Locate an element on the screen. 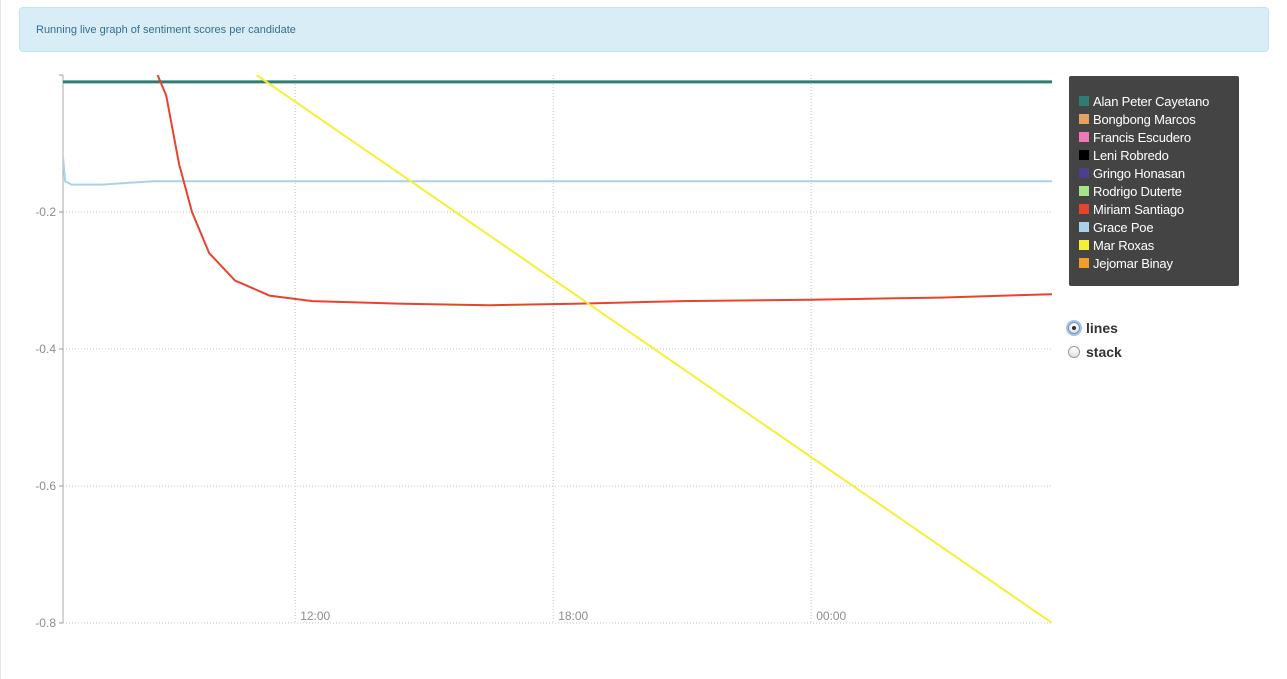 The height and width of the screenshot is (679, 1287). legend-label: Grace Poe is located at coordinates (1123, 227).